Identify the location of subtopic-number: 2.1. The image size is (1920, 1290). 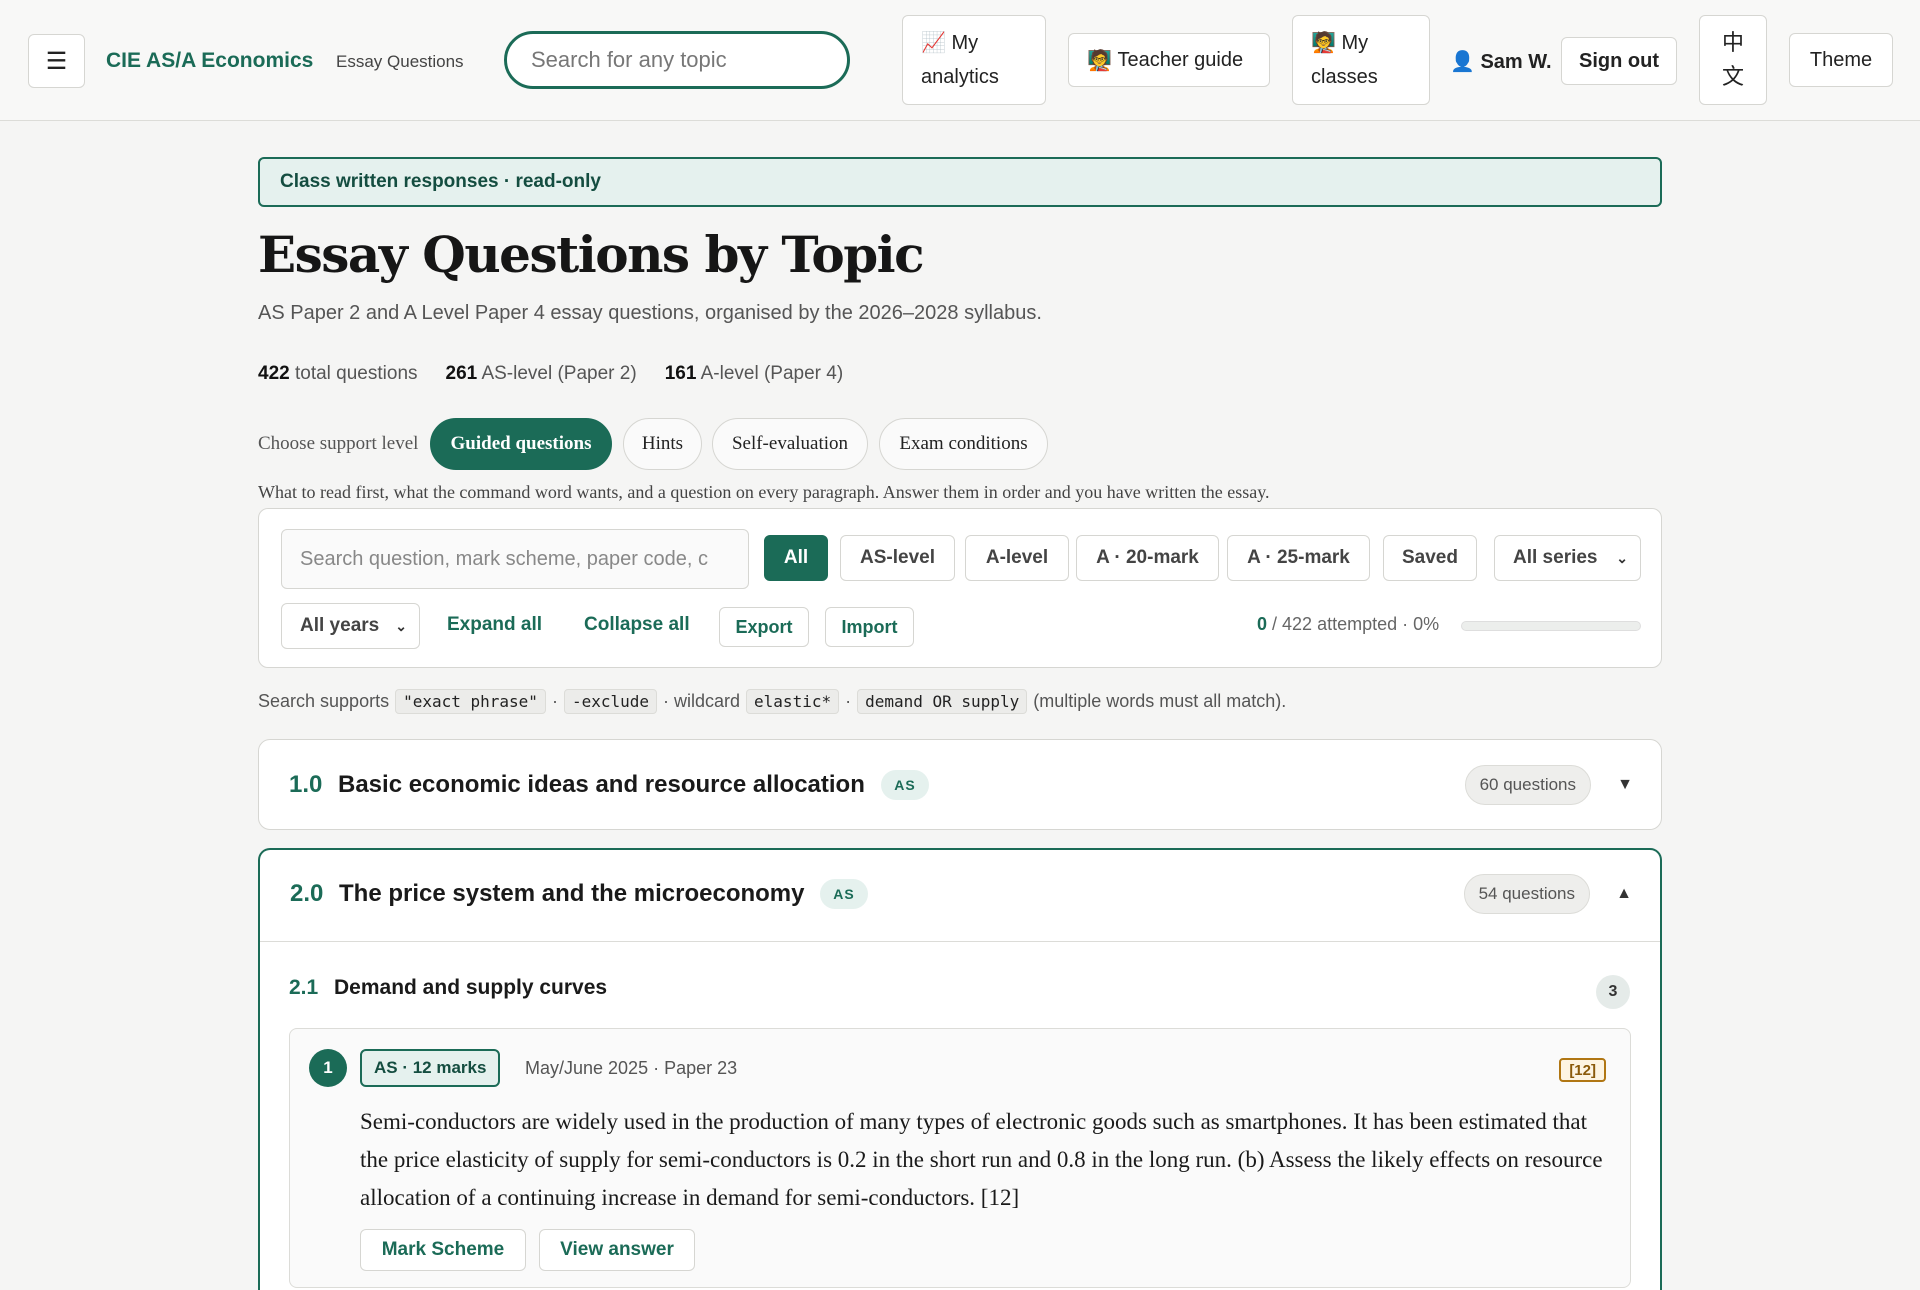
(304, 987).